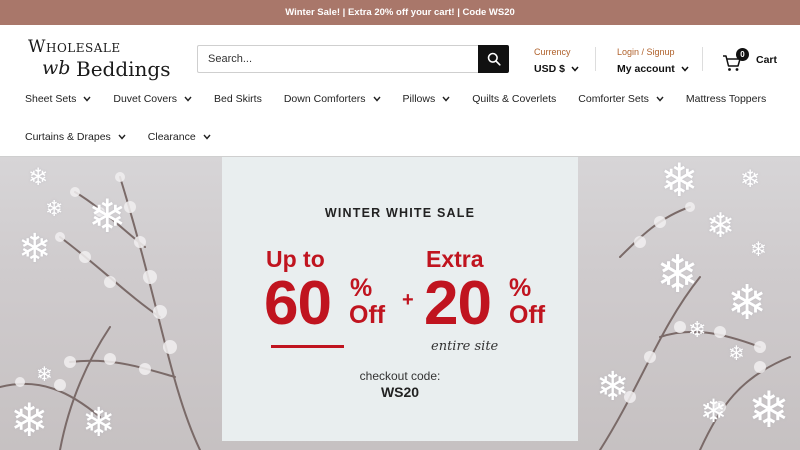  What do you see at coordinates (458, 303) in the screenshot?
I see `right-discount-number: 20` at bounding box center [458, 303].